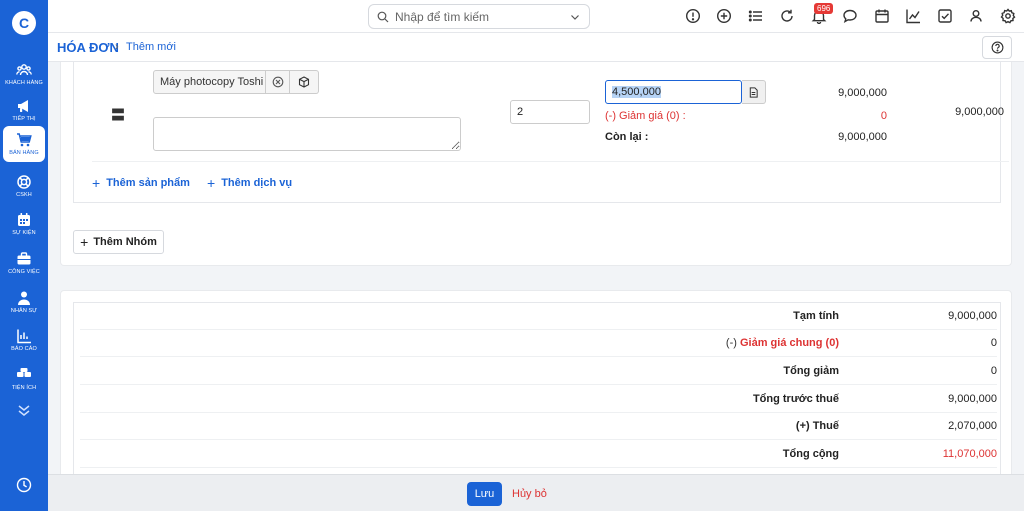 This screenshot has height=511, width=1024. I want to click on help-button, so click(997, 47).